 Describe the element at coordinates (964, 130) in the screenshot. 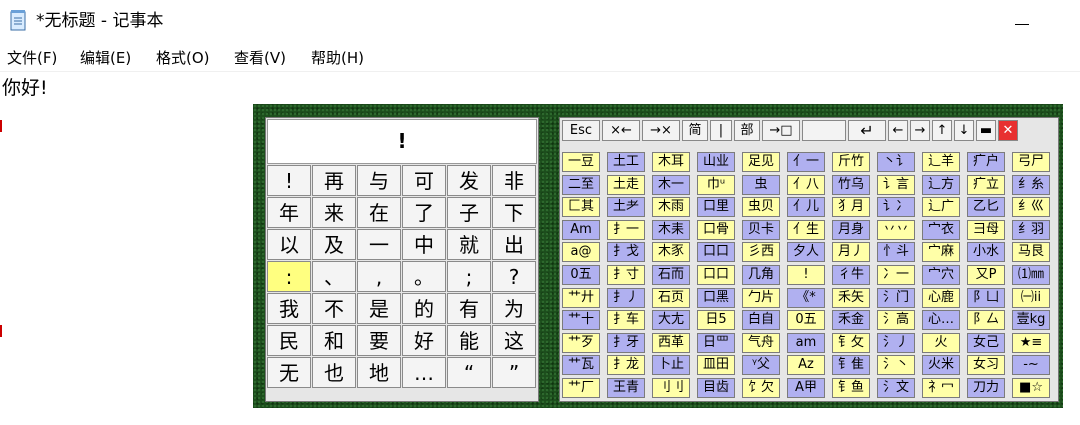

I see `arrow-down-key: ↓` at that location.